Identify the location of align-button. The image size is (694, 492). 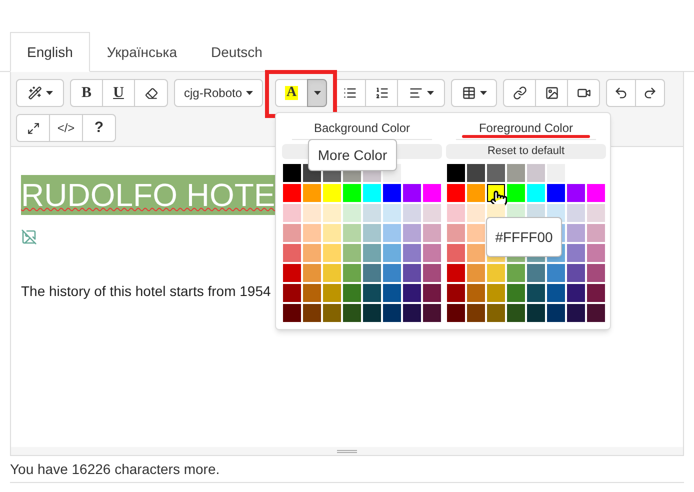
(421, 93).